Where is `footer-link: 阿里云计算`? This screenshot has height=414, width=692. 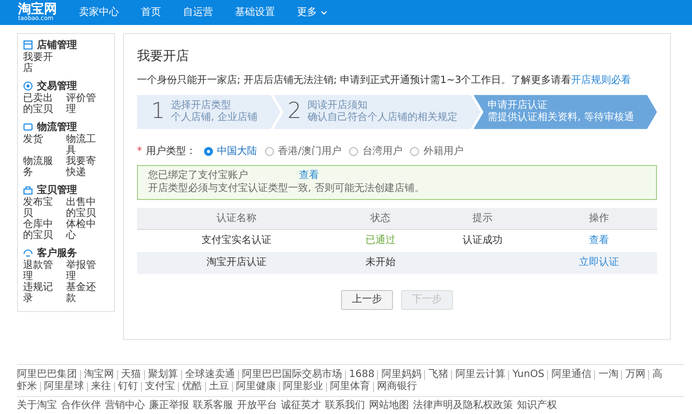
footer-link: 阿里云计算 is located at coordinates (479, 375).